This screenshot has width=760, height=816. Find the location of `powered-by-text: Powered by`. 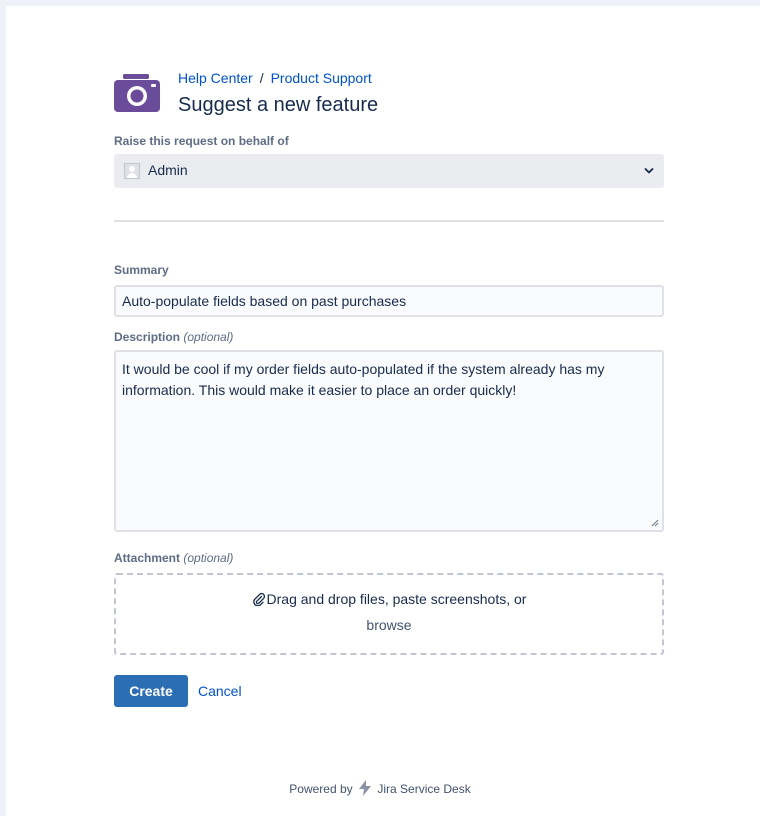

powered-by-text: Powered by is located at coordinates (321, 789).